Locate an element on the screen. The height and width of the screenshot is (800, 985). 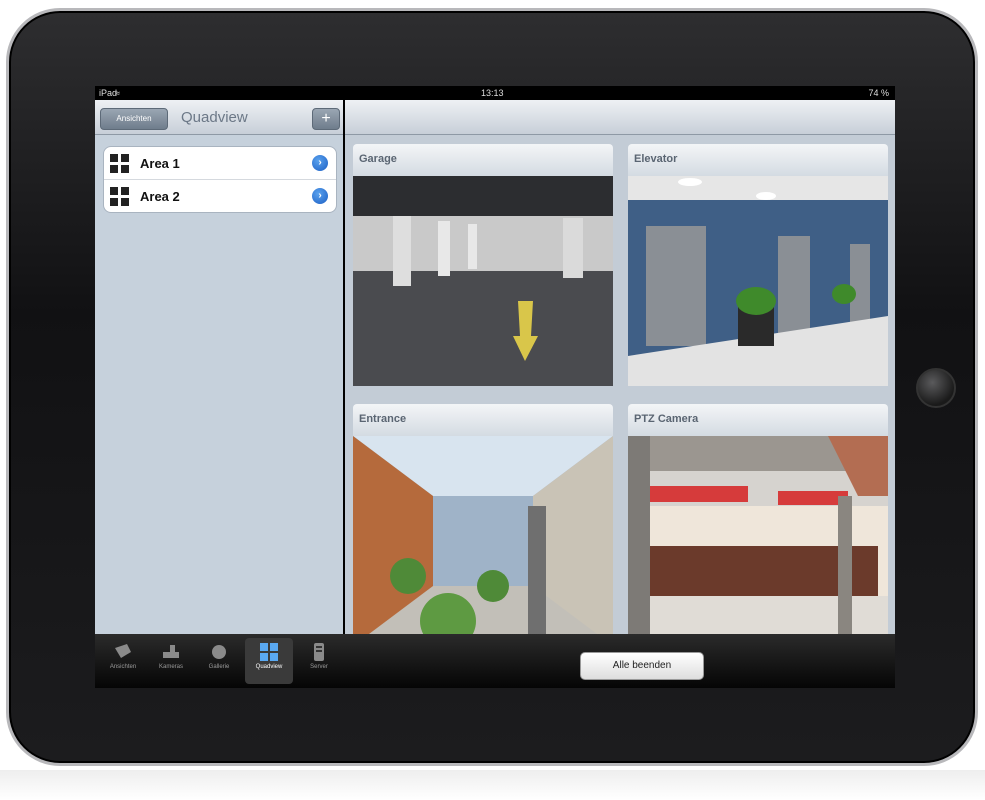
main-navigation-bar is located at coordinates (620, 117).